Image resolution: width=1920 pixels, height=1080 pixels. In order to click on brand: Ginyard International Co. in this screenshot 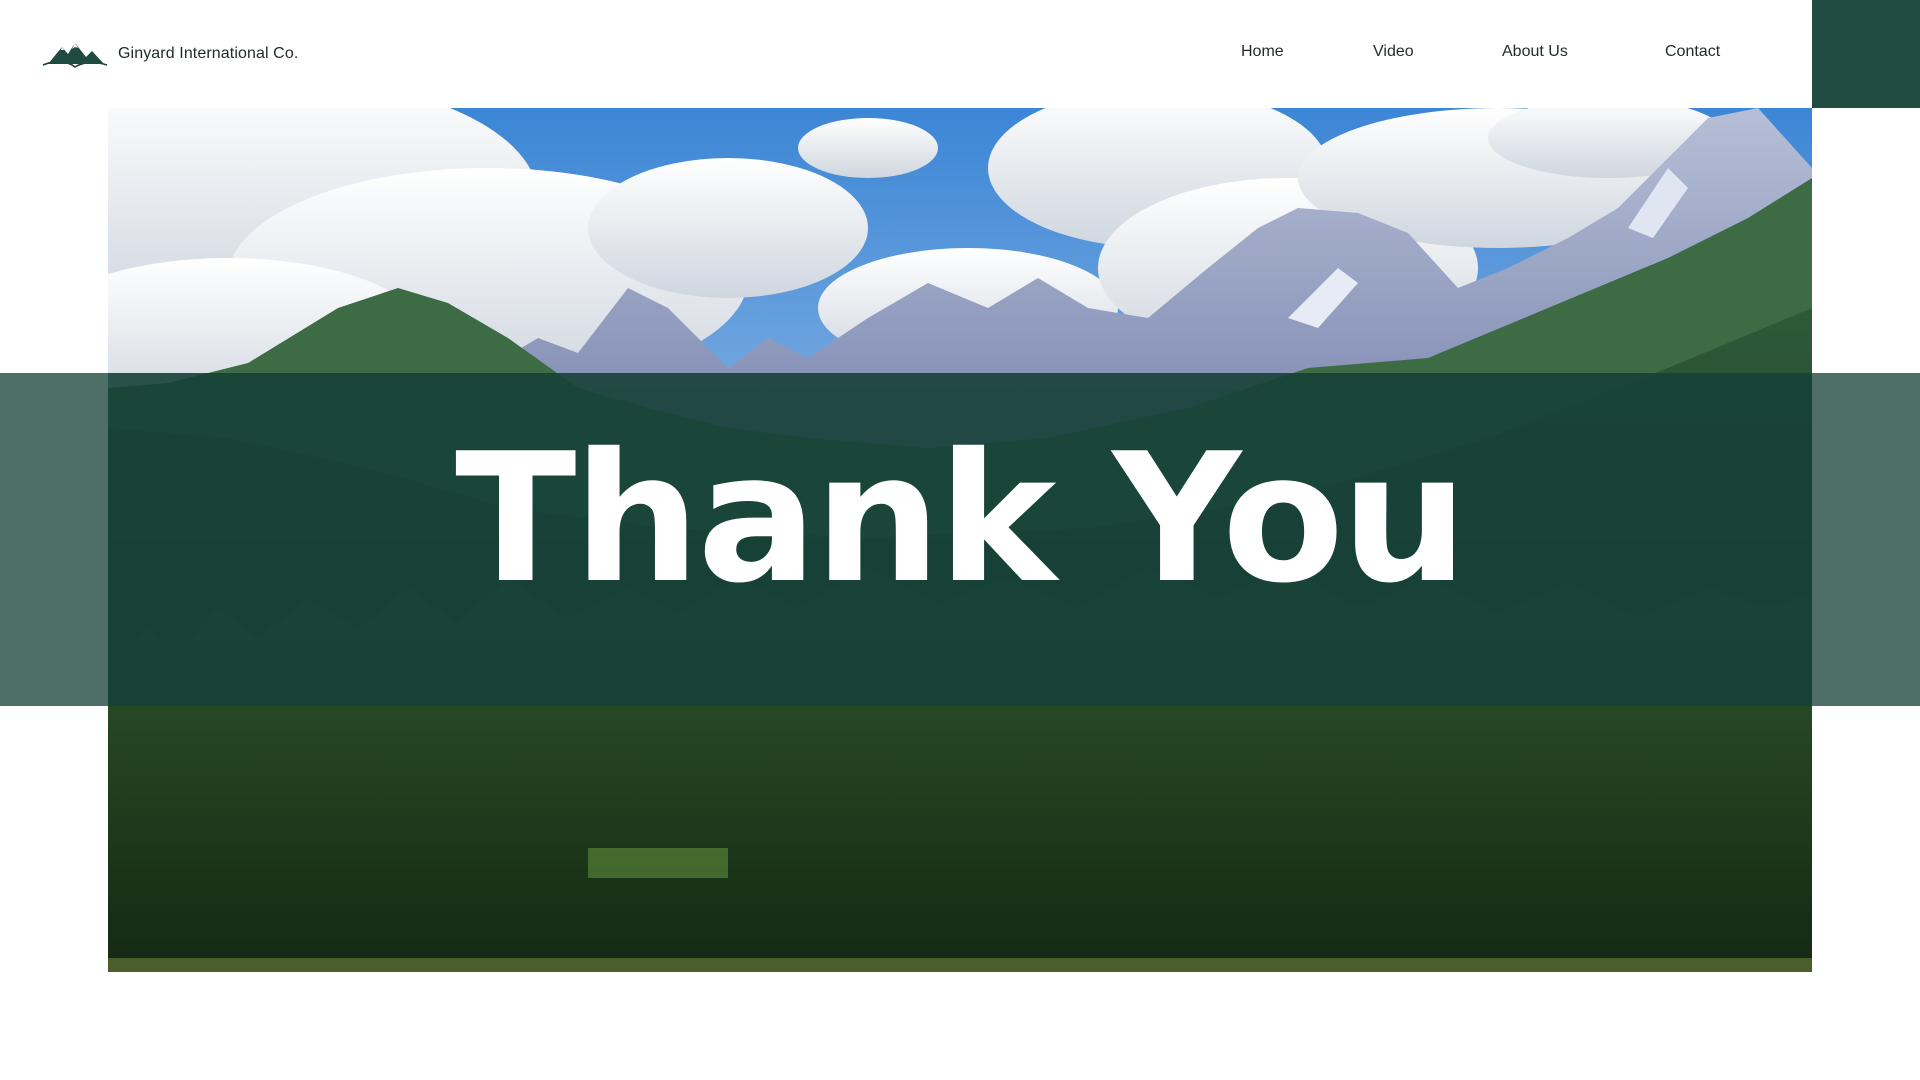, I will do `click(170, 54)`.